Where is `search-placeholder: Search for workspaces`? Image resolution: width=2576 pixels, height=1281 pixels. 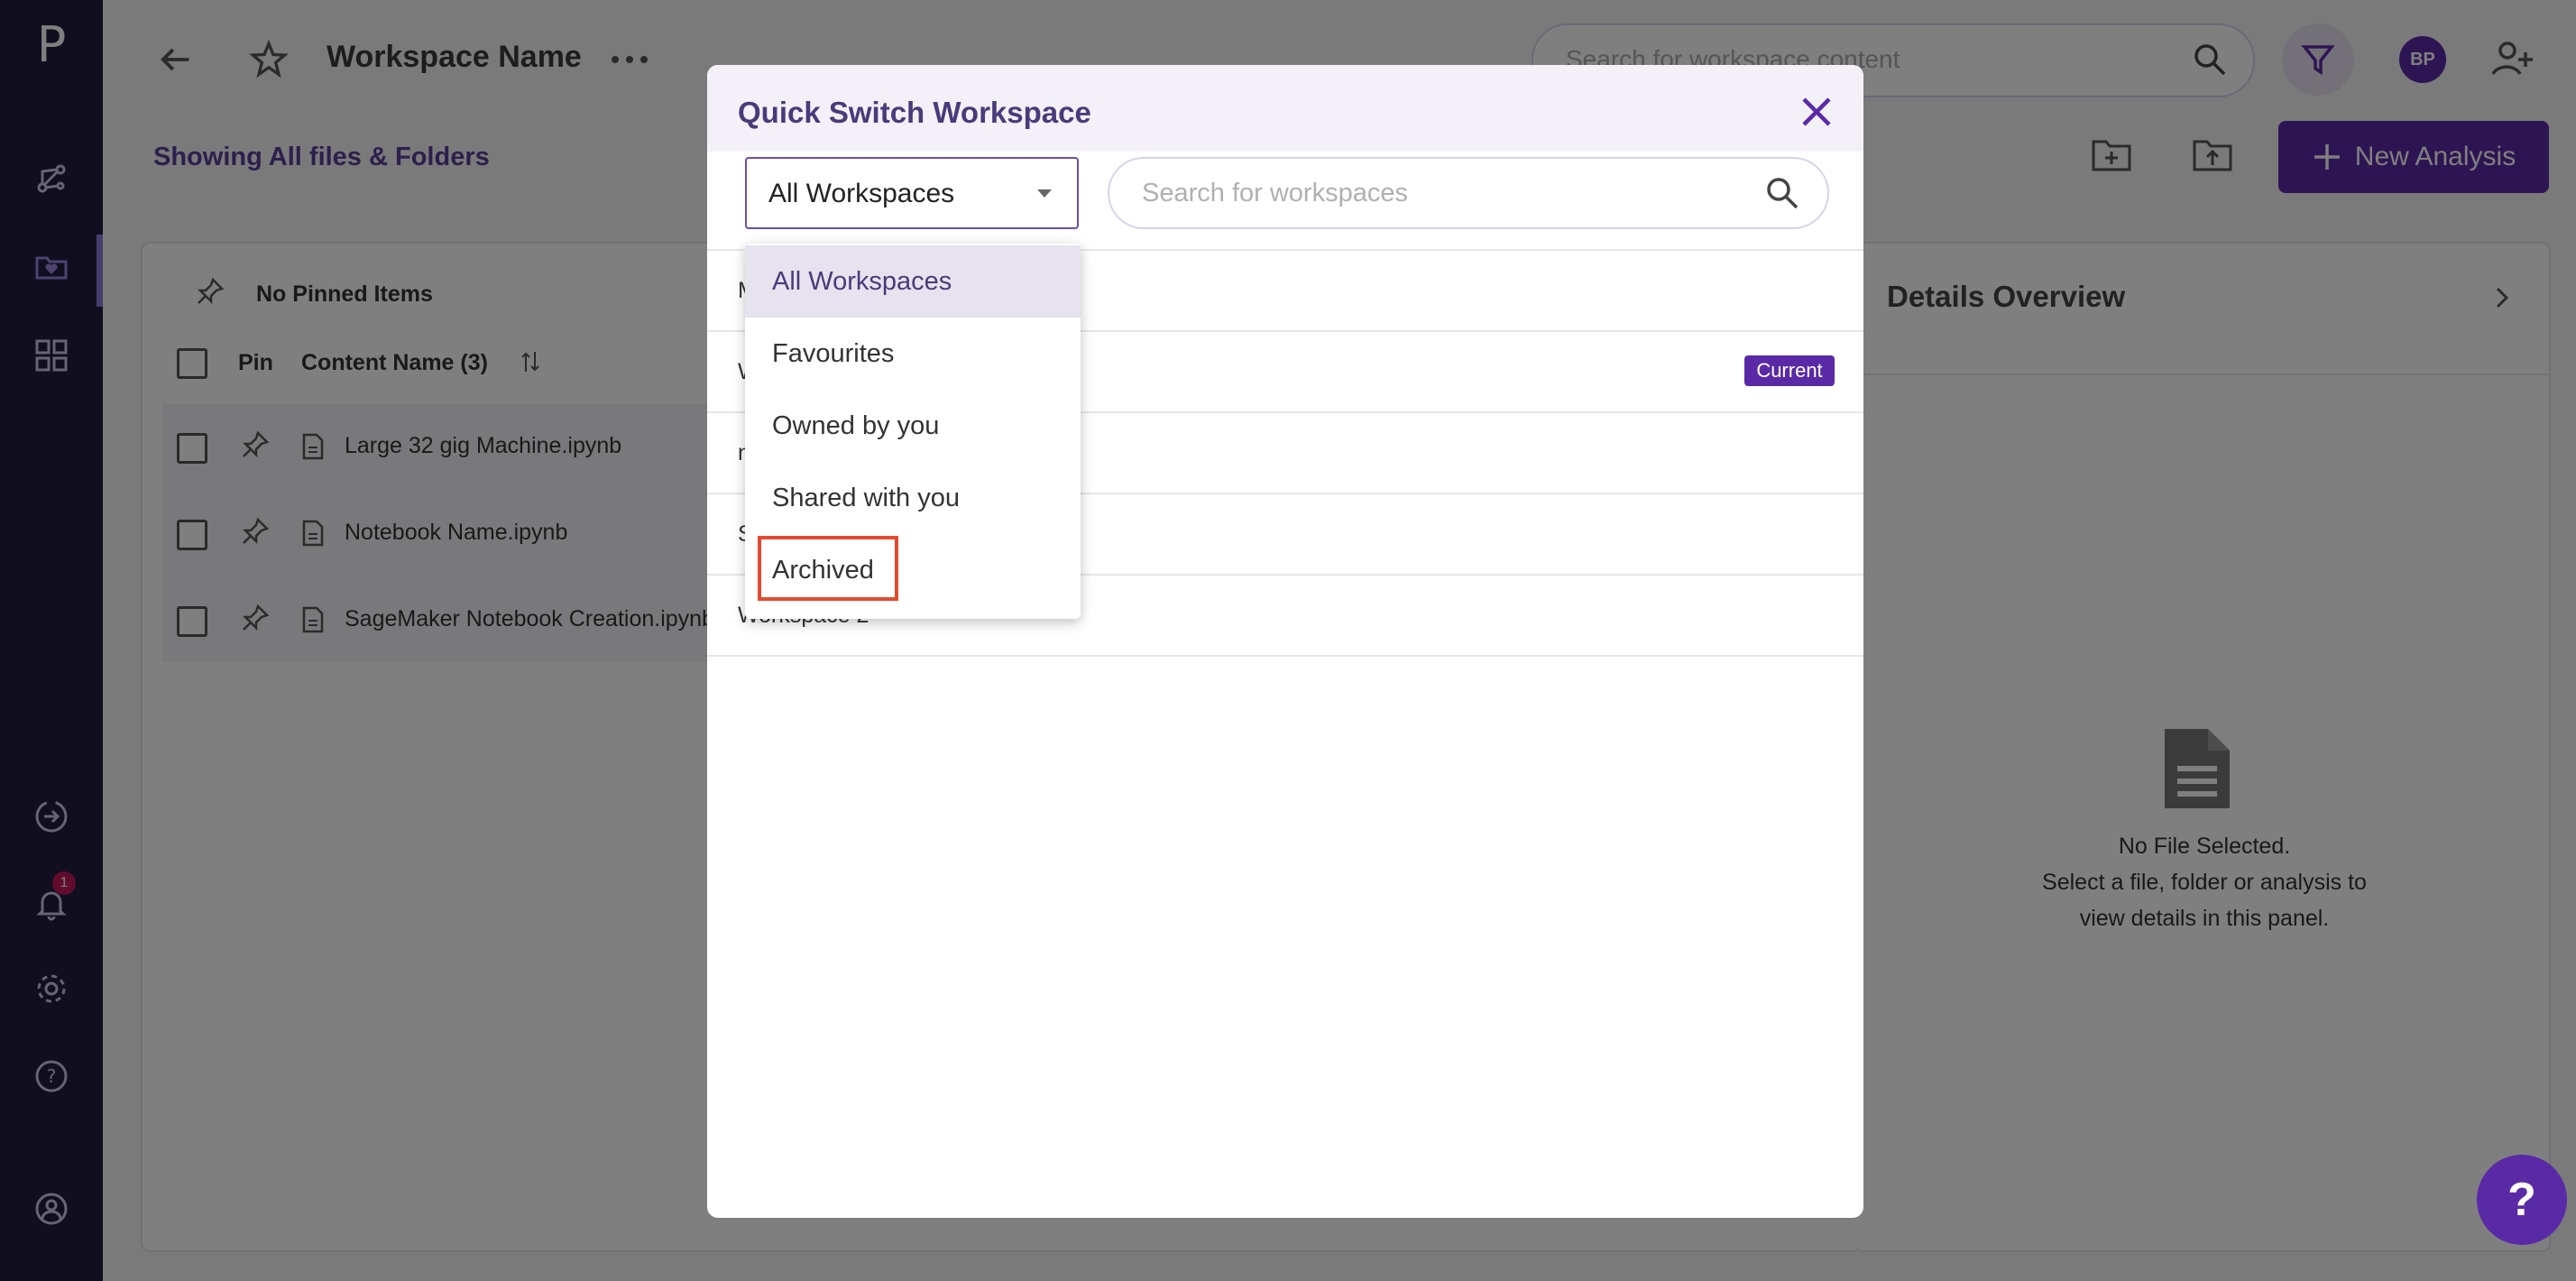
search-placeholder: Search for workspaces is located at coordinates (1275, 193).